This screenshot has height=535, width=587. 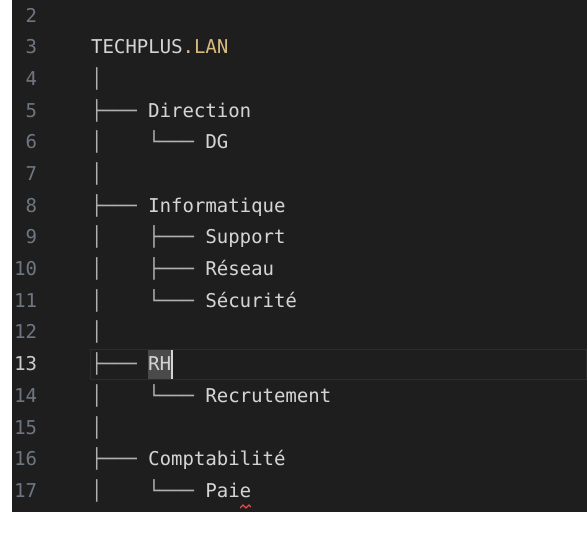 What do you see at coordinates (216, 143) in the screenshot?
I see `code-text: DG` at bounding box center [216, 143].